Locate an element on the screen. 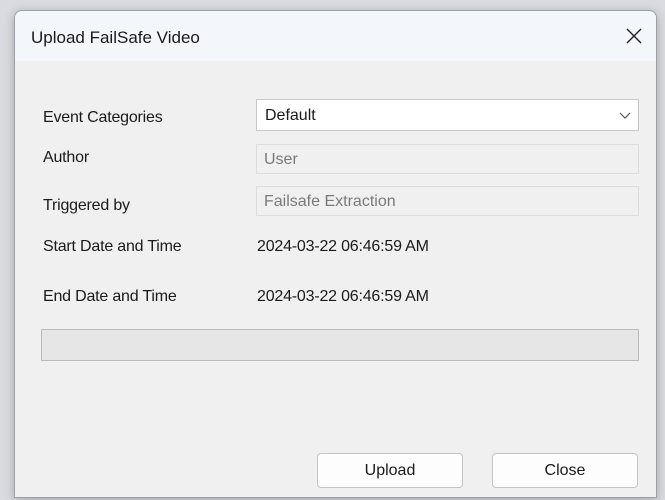 This screenshot has height=500, width=665. chevron-down-icon is located at coordinates (625, 115).